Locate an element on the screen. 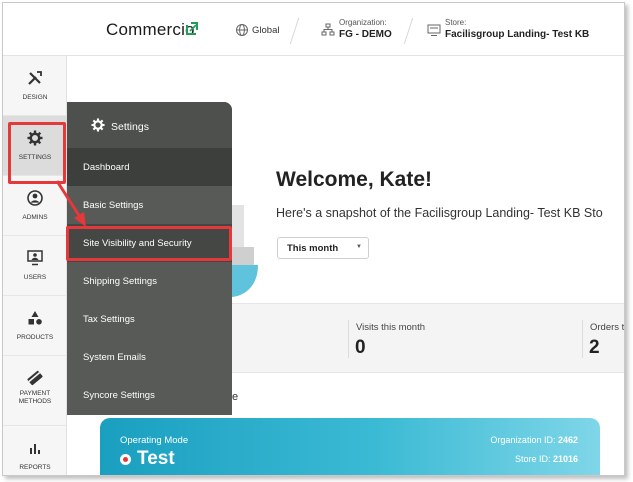 Image resolution: width=633 pixels, height=482 pixels. store-id: Store ID: 21016 is located at coordinates (546, 459).